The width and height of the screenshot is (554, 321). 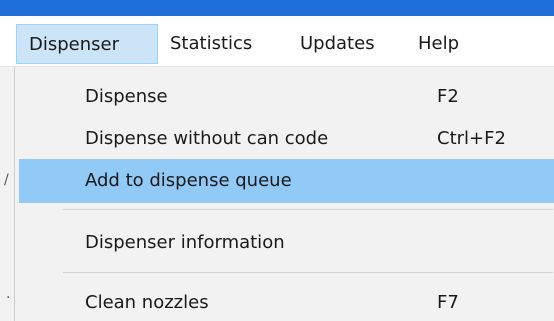 What do you see at coordinates (147, 302) in the screenshot?
I see `menu-item-label: Clean nozzles` at bounding box center [147, 302].